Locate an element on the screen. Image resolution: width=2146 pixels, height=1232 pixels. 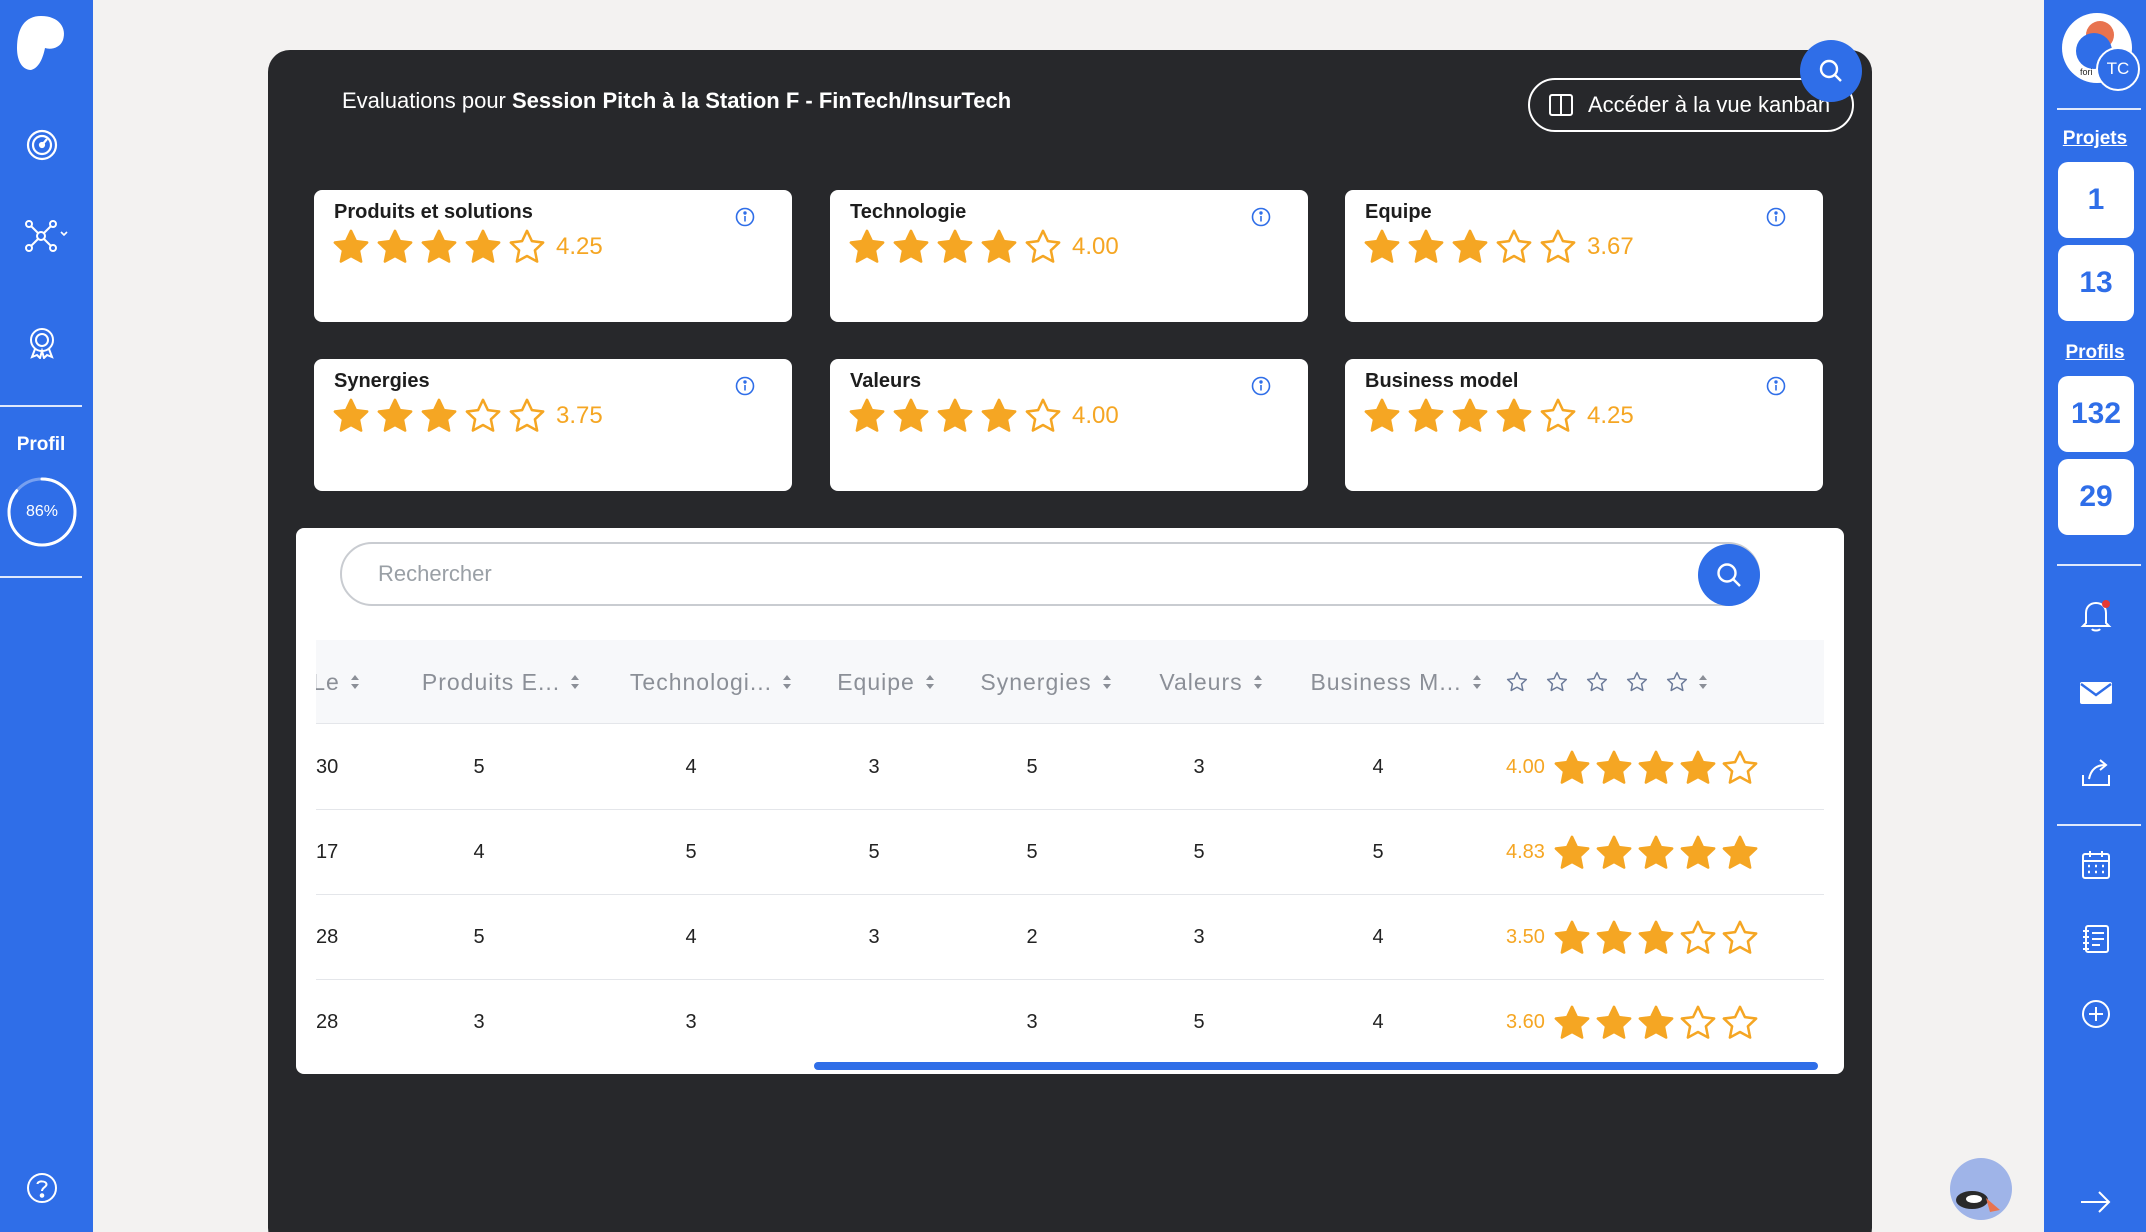
collapse-arrow-icon is located at coordinates (2096, 1202).